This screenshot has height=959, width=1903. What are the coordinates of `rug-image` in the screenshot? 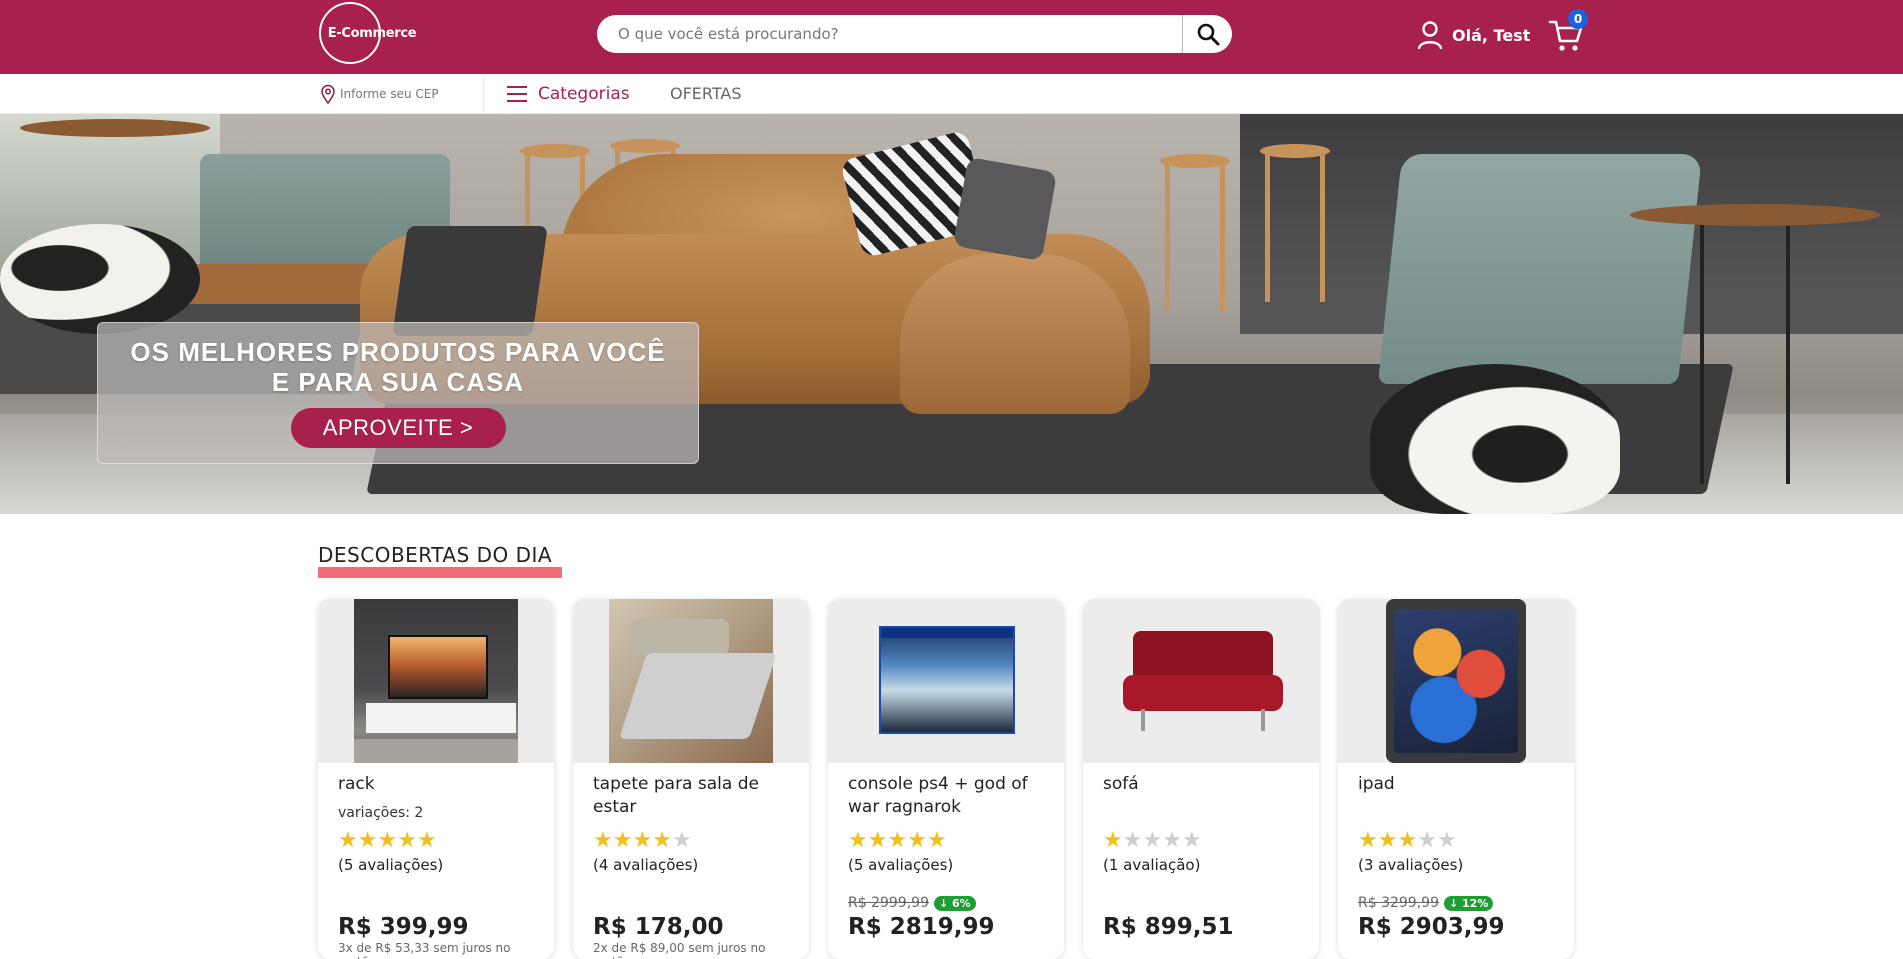 It's located at (693, 681).